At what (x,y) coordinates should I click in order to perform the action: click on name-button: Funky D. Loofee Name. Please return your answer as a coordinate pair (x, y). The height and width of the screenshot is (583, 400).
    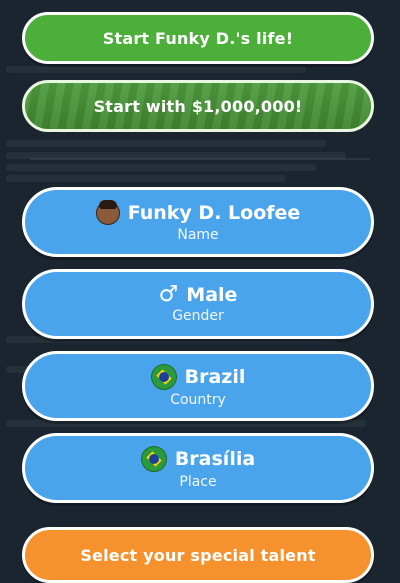
    Looking at the image, I should click on (198, 222).